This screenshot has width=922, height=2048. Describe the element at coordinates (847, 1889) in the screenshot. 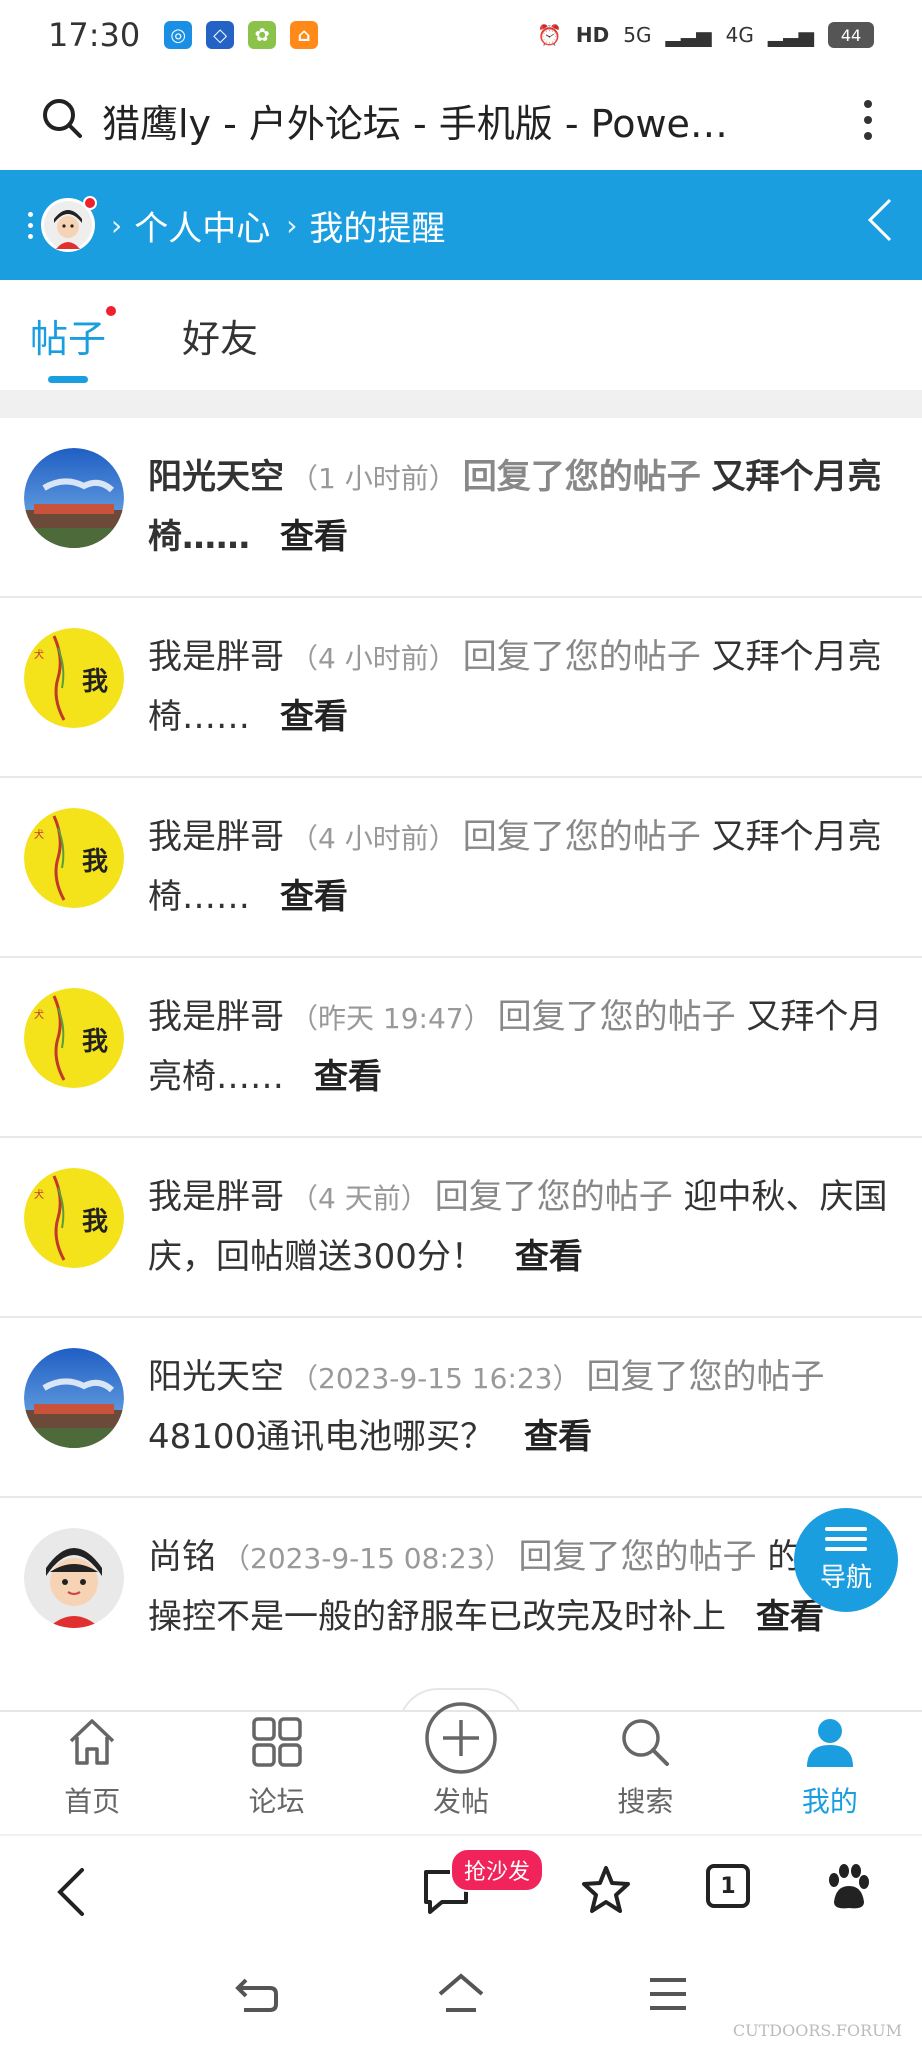

I see `baidu-paw-icon` at that location.